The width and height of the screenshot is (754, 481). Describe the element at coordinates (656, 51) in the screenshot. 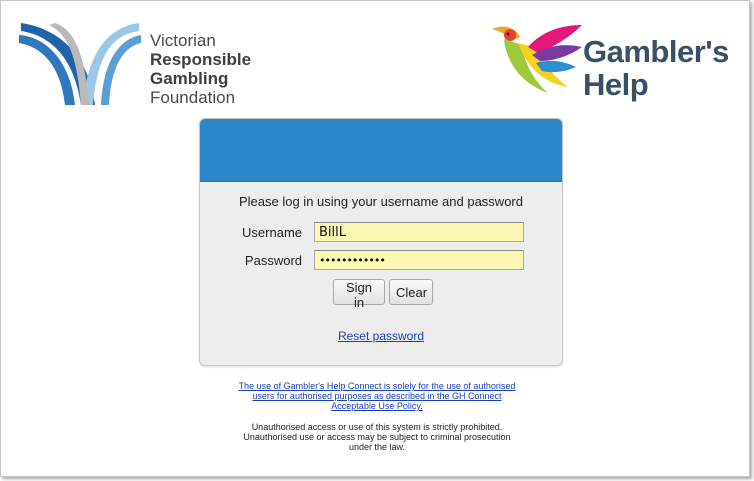

I see `gh-line-1: Gambler's` at that location.